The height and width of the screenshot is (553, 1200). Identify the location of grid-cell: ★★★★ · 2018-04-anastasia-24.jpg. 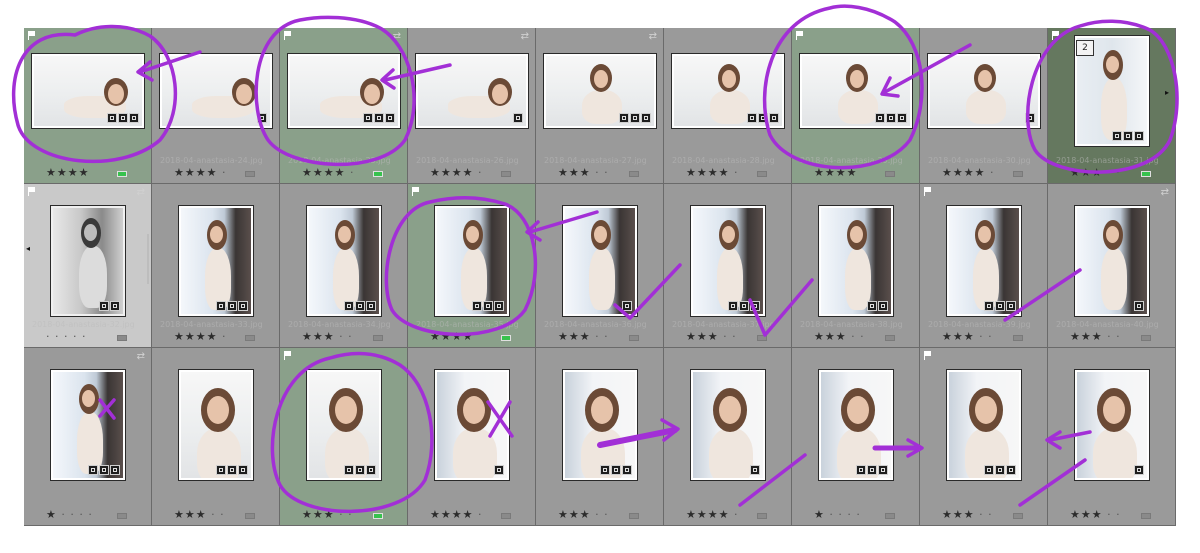
(216, 106).